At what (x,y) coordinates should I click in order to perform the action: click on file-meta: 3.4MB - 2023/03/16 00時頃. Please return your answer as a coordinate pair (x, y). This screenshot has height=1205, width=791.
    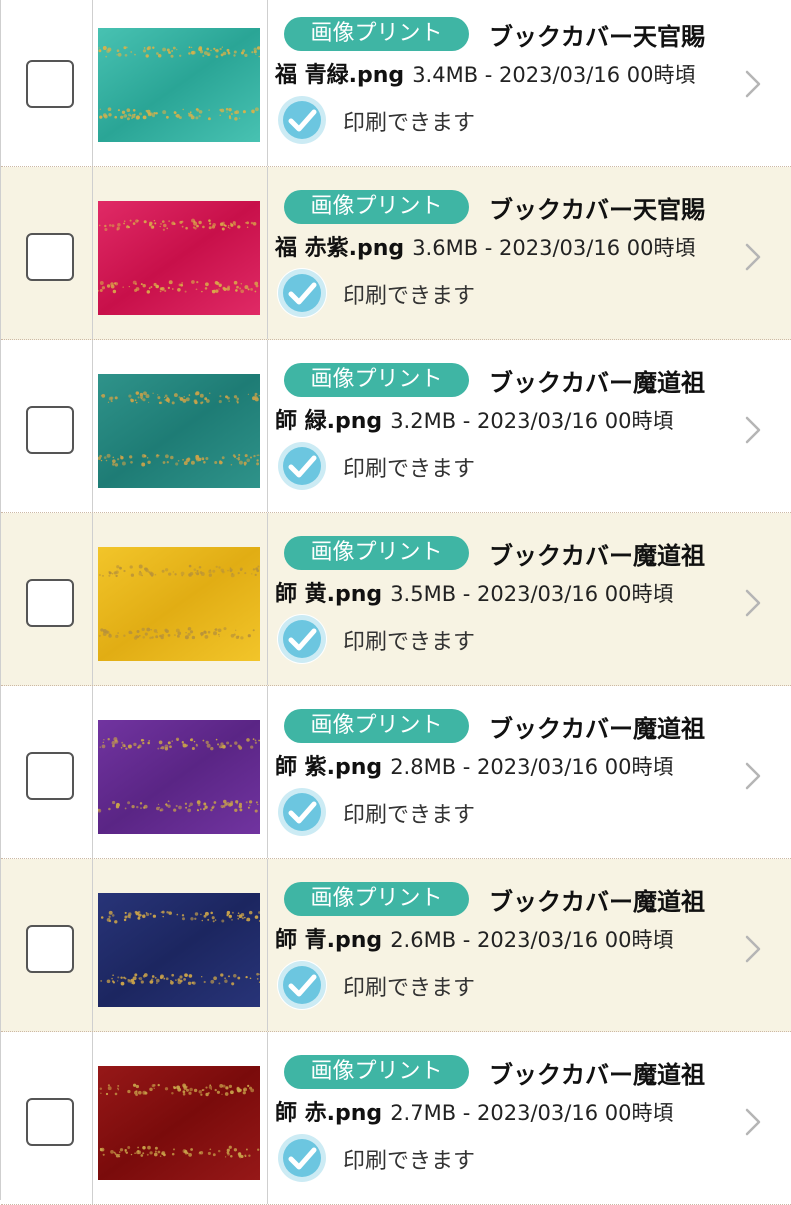
    Looking at the image, I should click on (554, 75).